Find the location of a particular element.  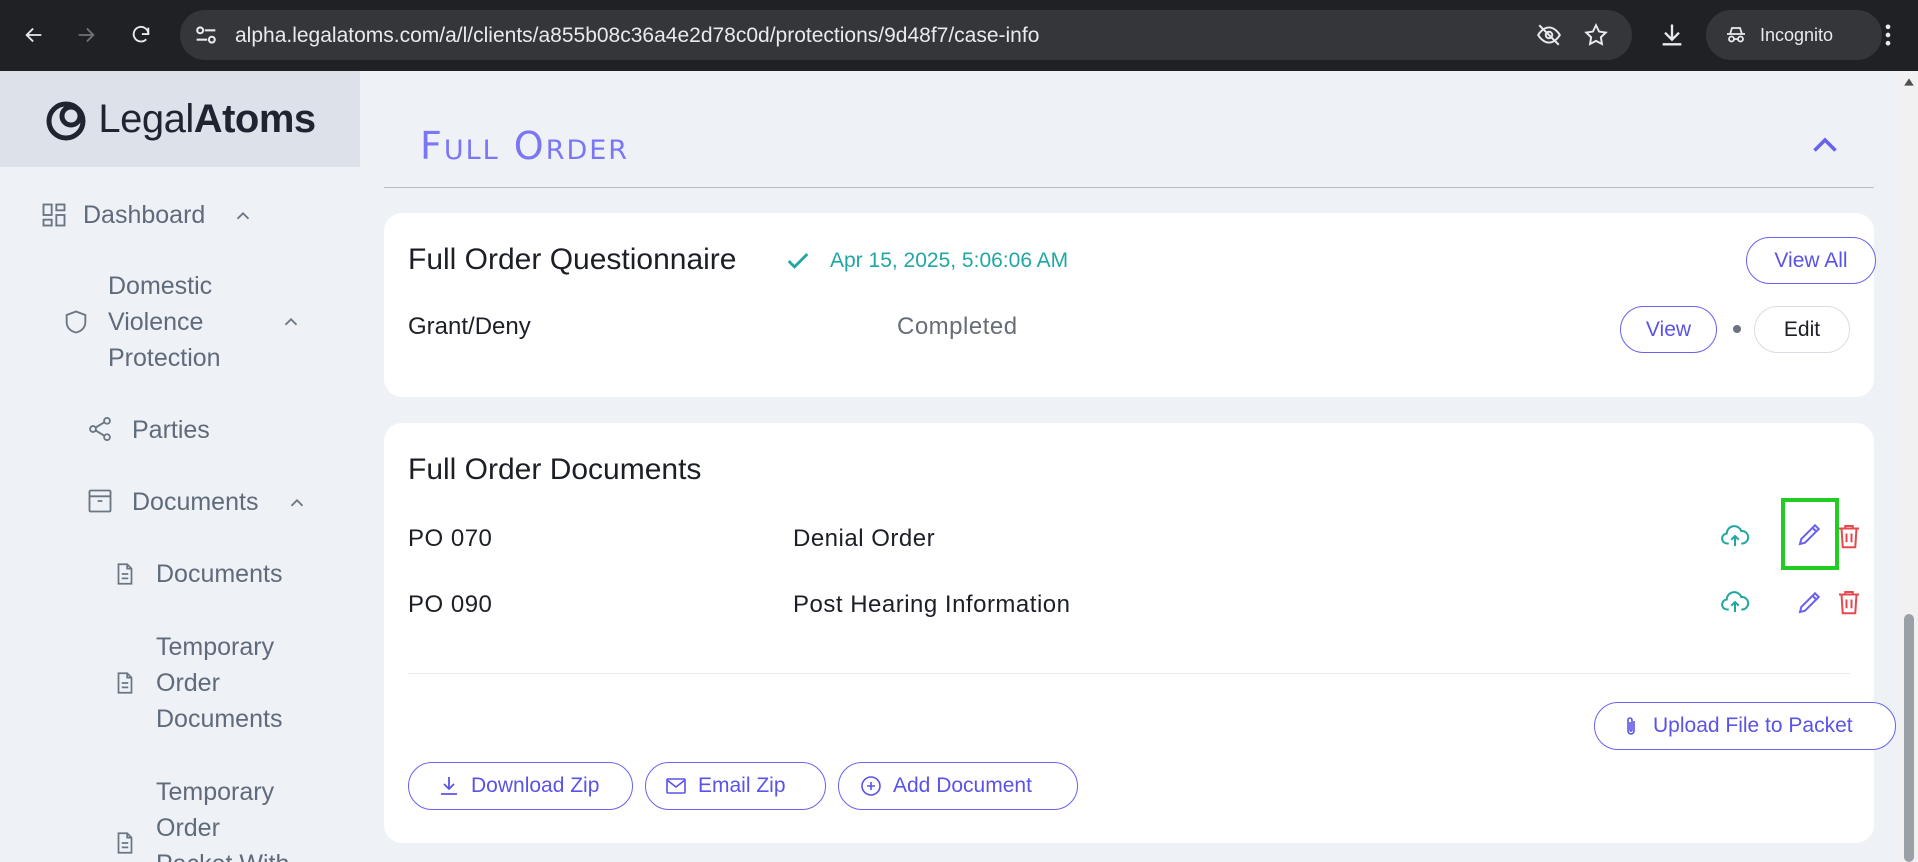

arrow-left-icon is located at coordinates (33, 35).